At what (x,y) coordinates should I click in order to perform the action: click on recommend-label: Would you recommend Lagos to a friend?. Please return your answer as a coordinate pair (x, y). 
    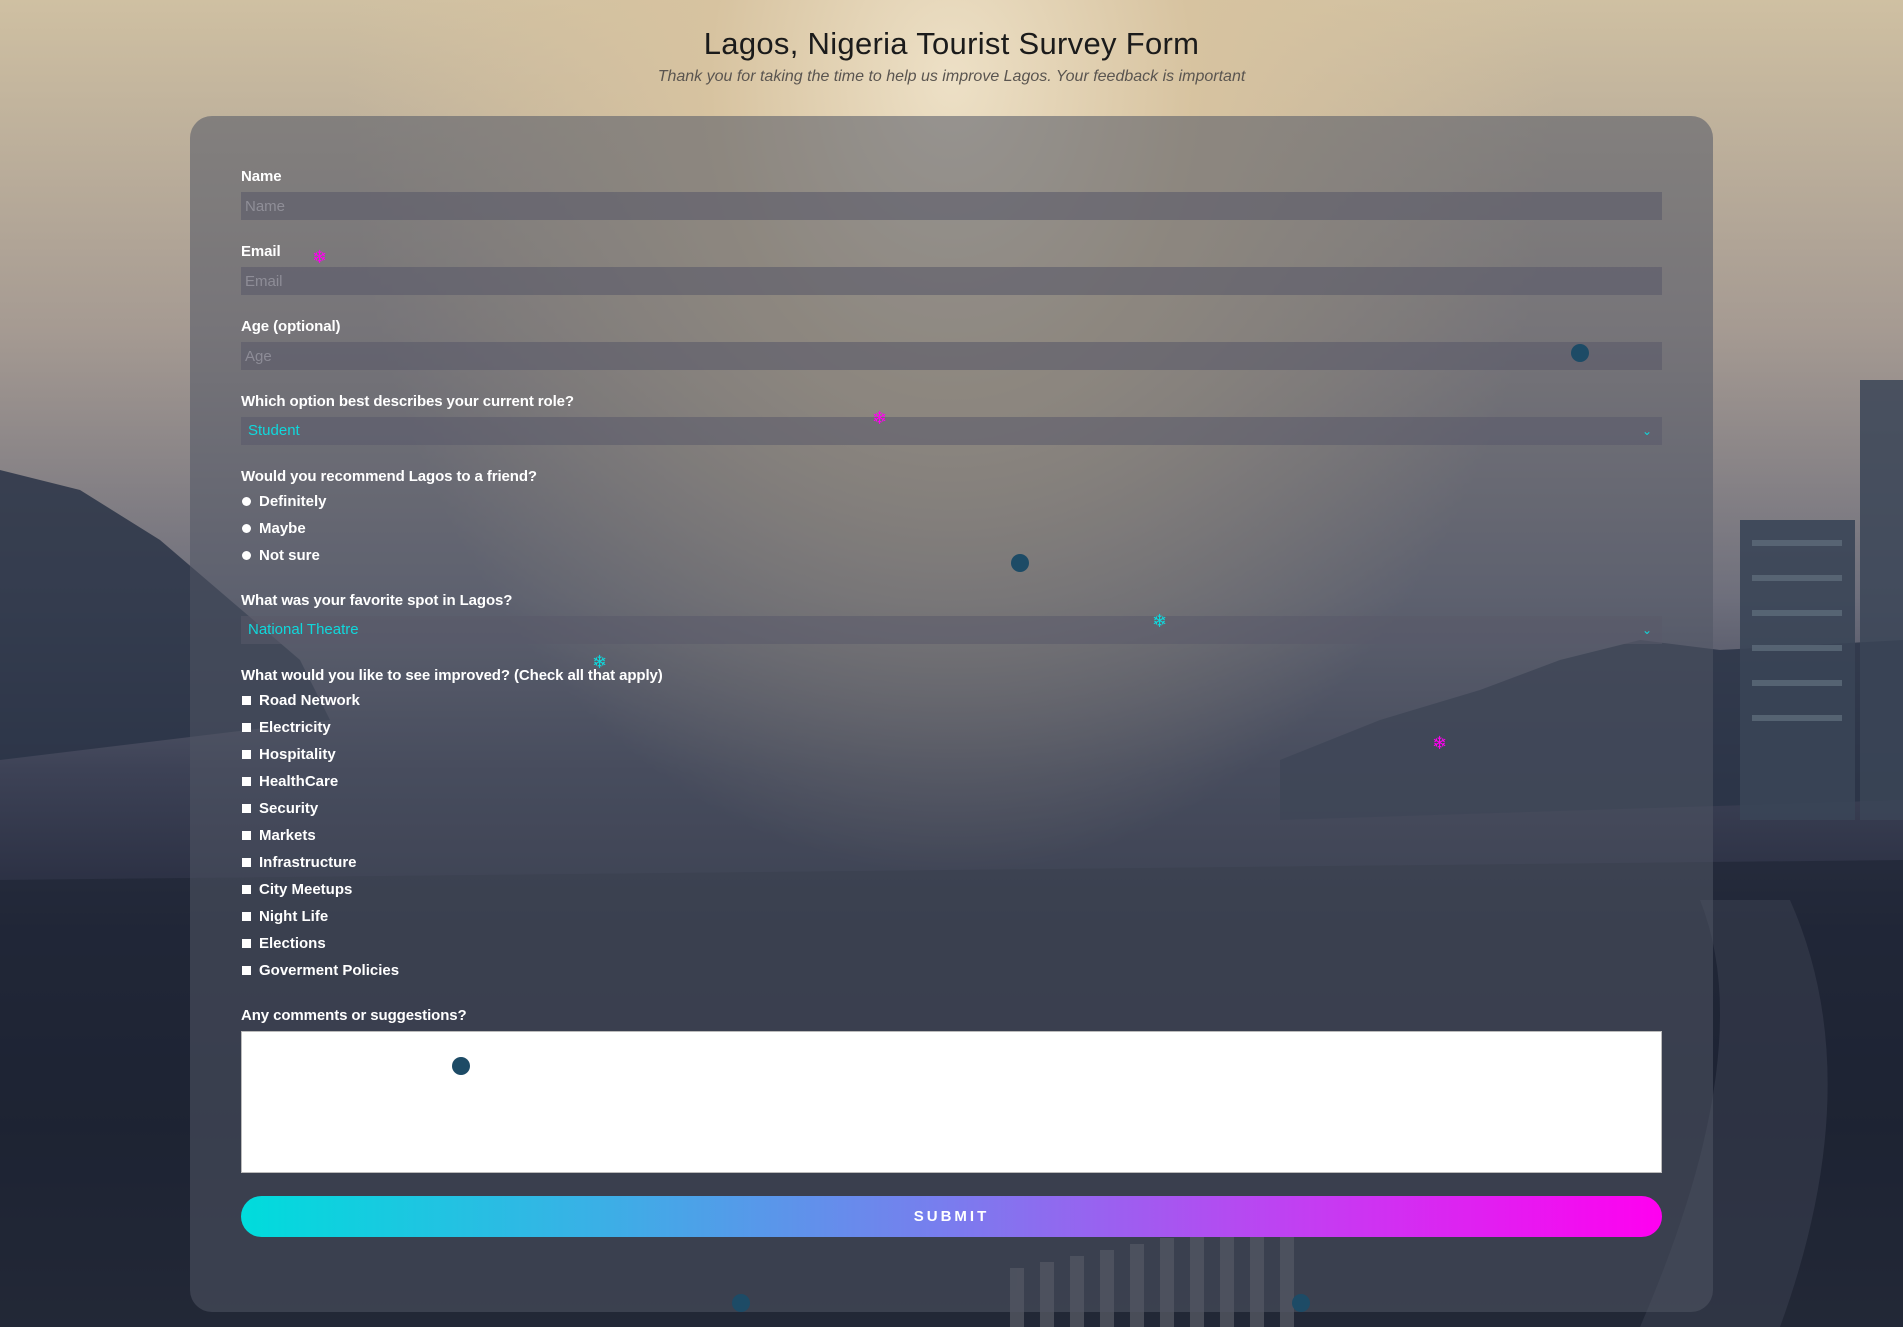
    Looking at the image, I should click on (389, 476).